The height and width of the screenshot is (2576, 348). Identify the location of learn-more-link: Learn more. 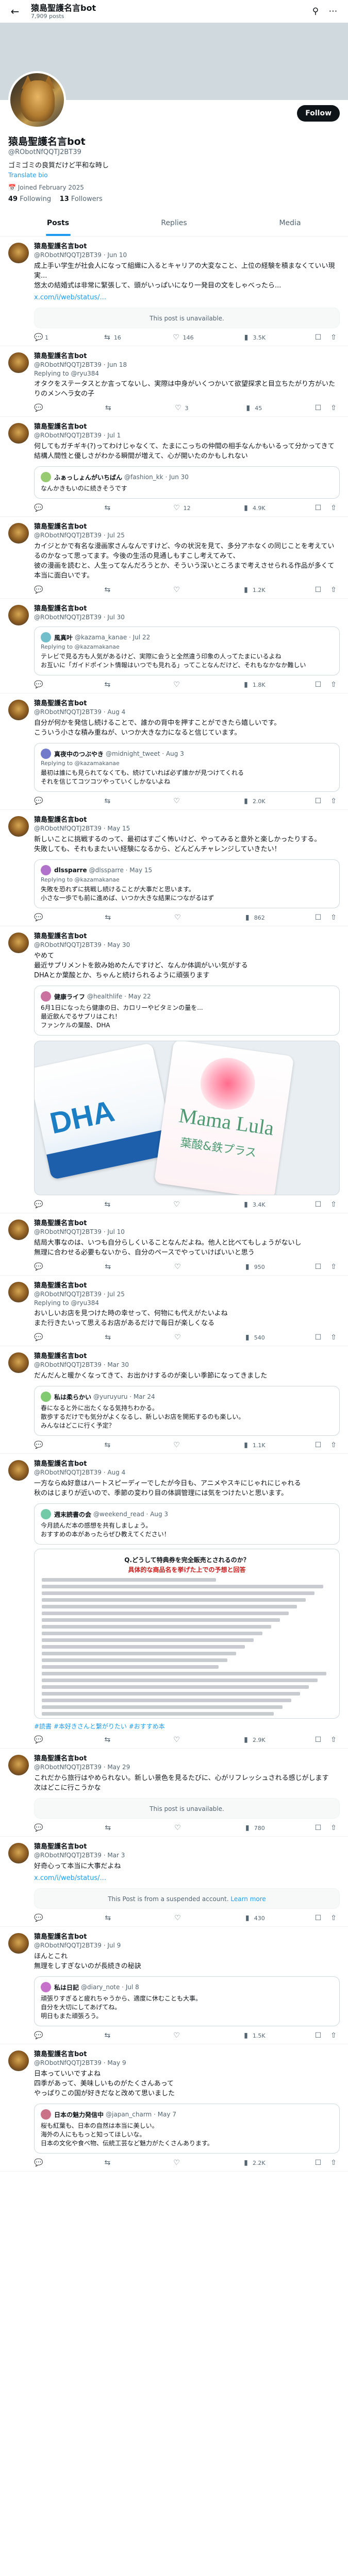
(248, 1899).